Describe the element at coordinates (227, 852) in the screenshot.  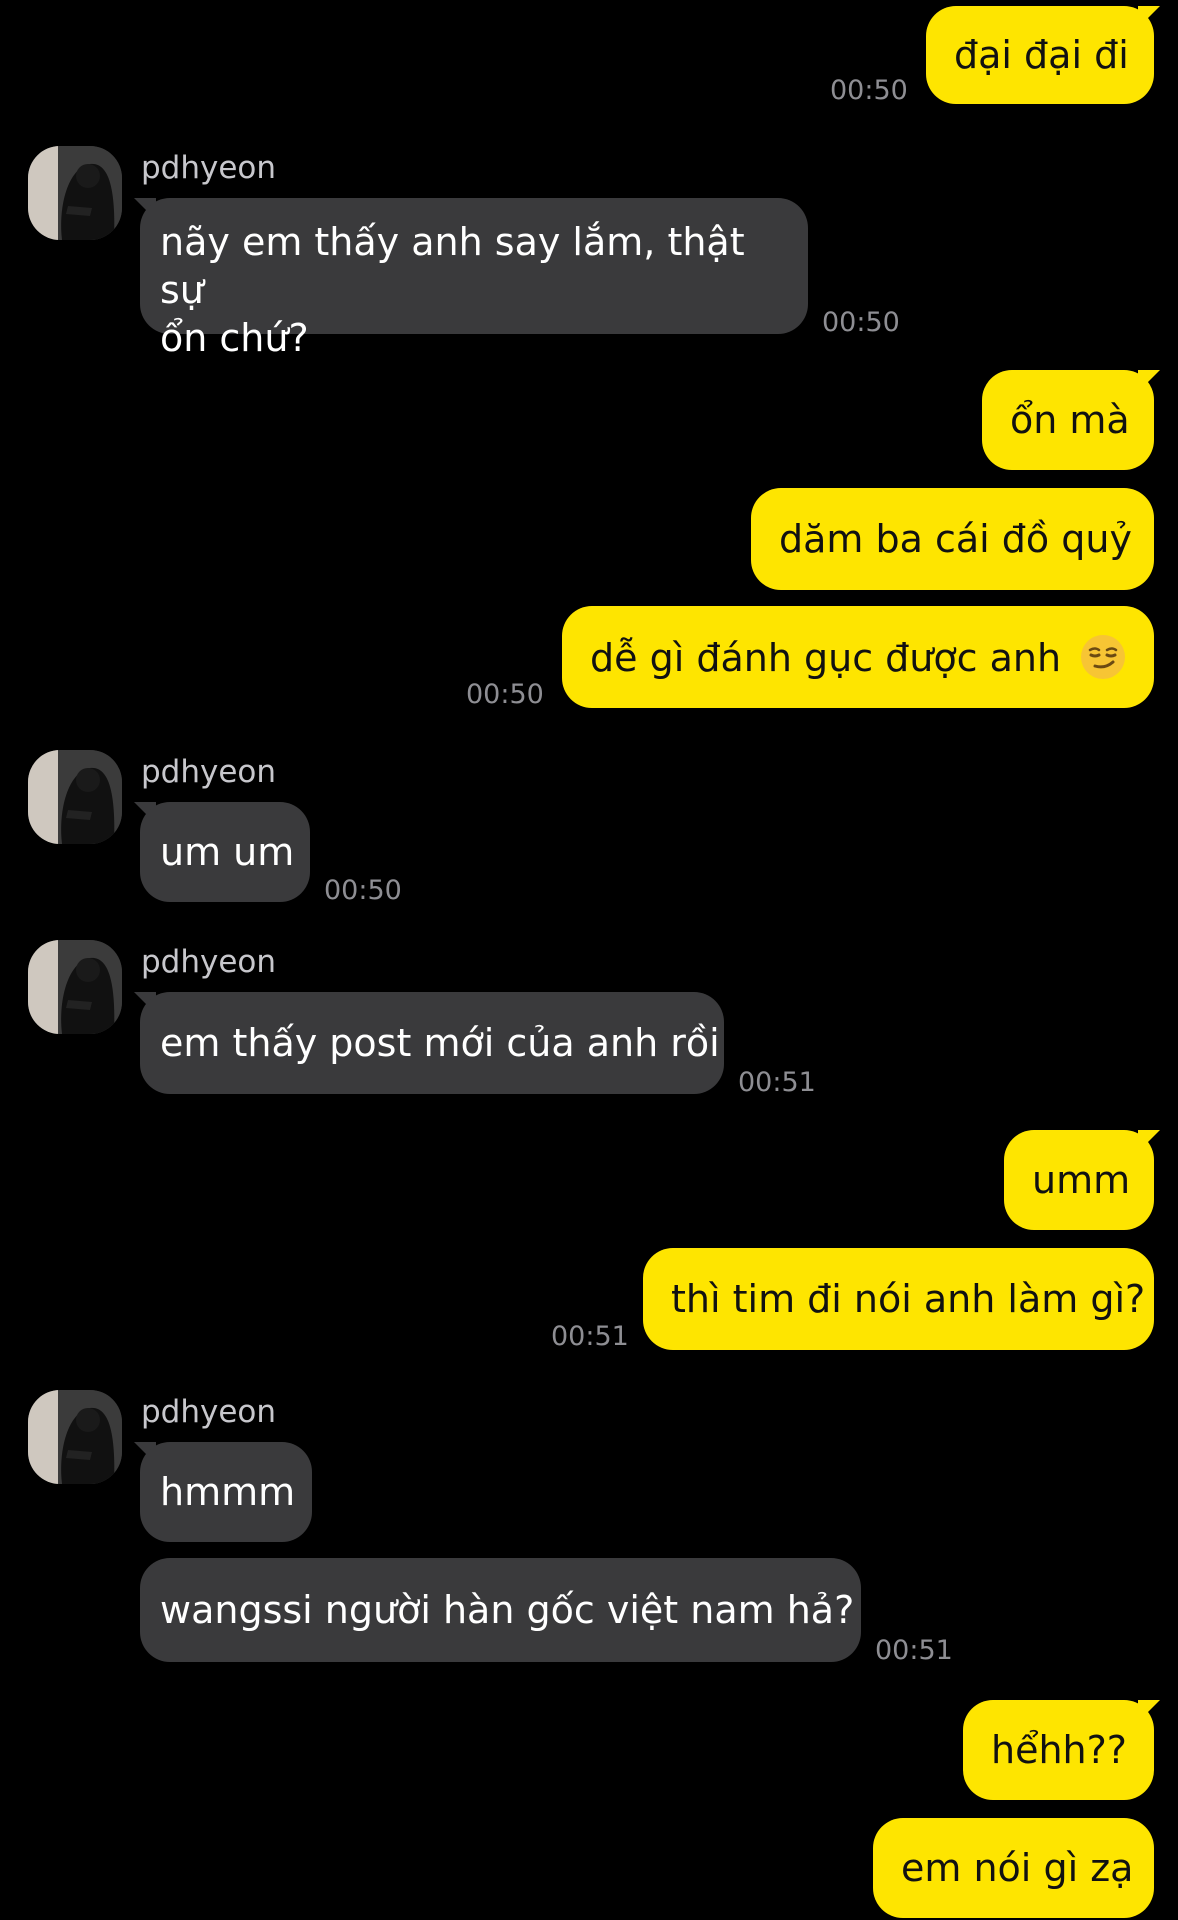
I see `message-text: um um` at that location.